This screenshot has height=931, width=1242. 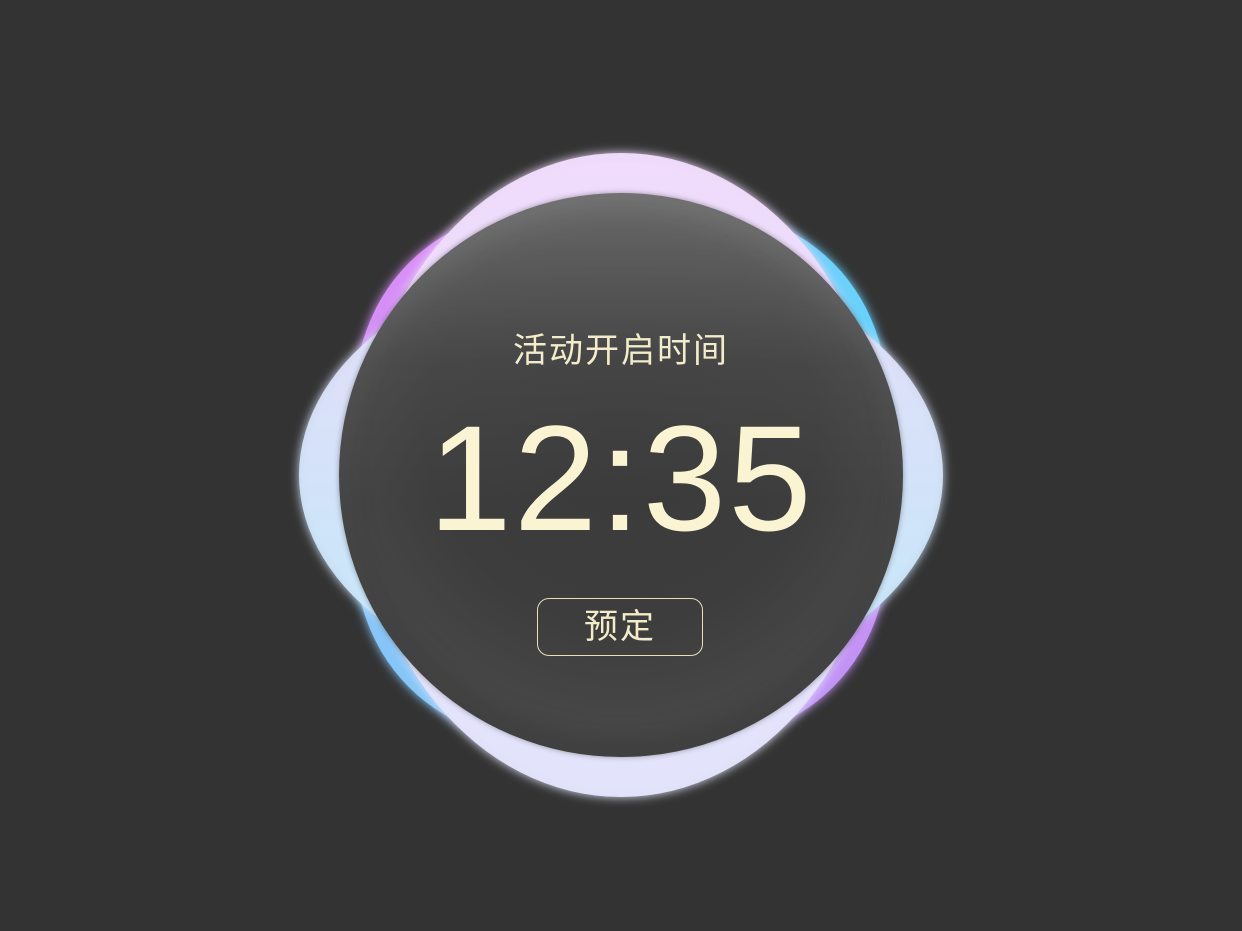 I want to click on event-start-time-label: 活动开启时间, so click(x=621, y=351).